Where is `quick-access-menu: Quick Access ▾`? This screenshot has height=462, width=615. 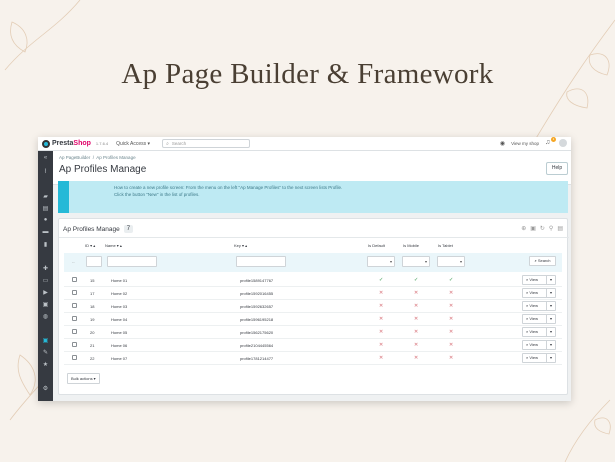 quick-access-menu: Quick Access ▾ is located at coordinates (133, 144).